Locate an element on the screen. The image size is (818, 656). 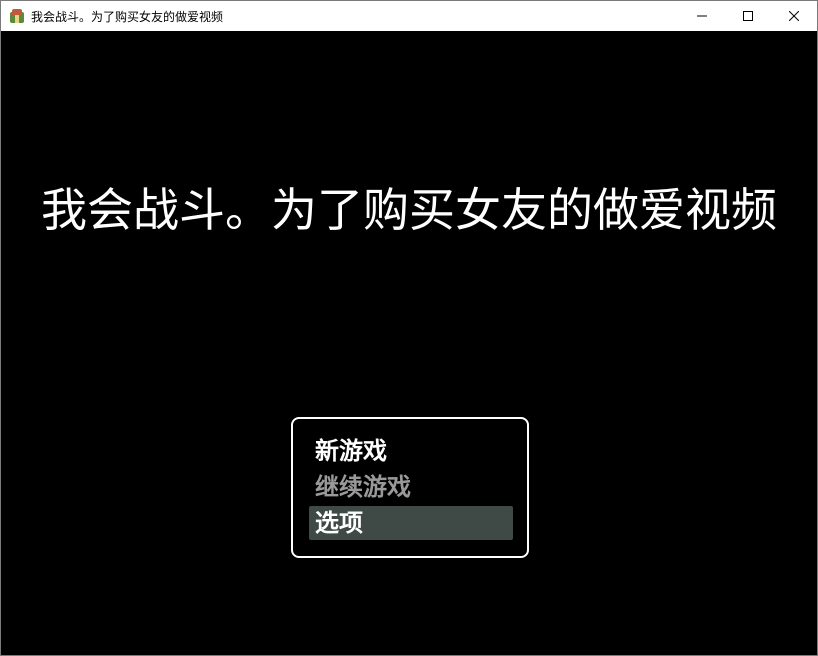
maximize-icon is located at coordinates (748, 16).